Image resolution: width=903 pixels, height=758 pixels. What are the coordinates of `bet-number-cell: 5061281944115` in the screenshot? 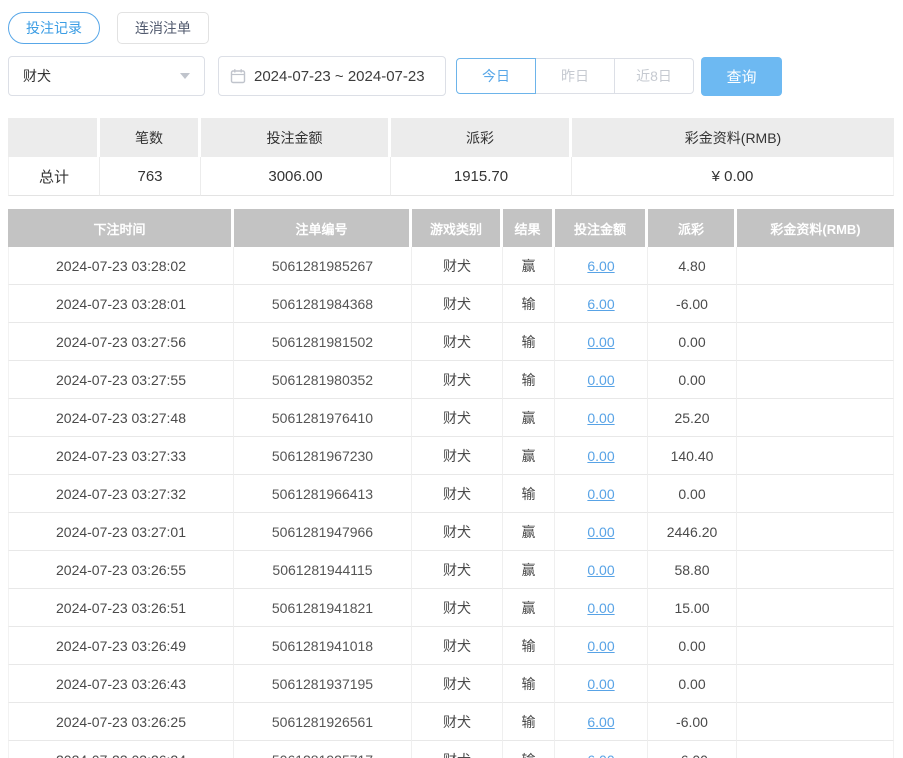 It's located at (323, 570).